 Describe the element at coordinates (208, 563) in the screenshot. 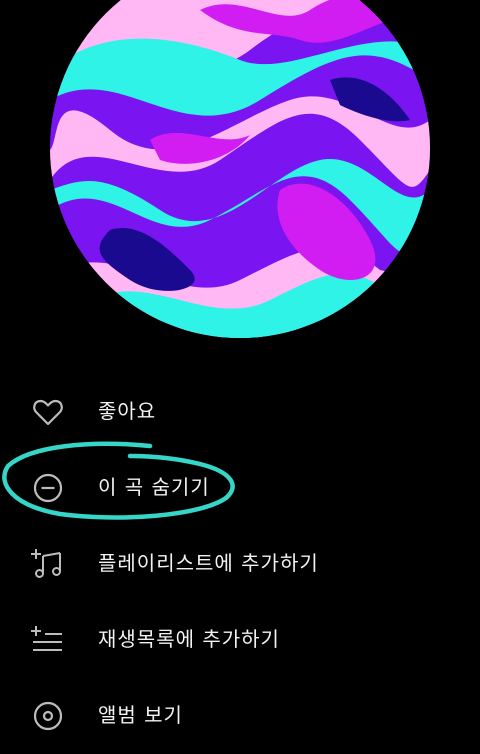

I see `menu-item-label: 플레이리스트에 추가하기` at that location.